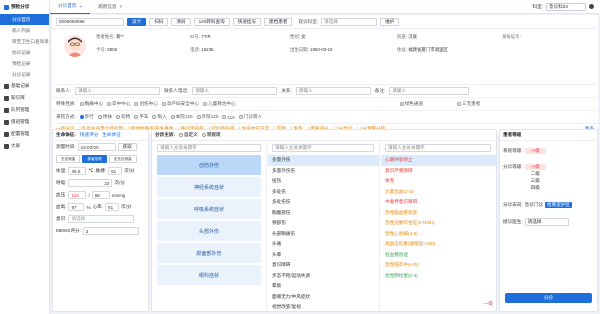 Image resolution: width=600 pixels, height=314 pixels. Describe the element at coordinates (122, 159) in the screenshot. I see `no-measure-button: 无无法测量` at that location.